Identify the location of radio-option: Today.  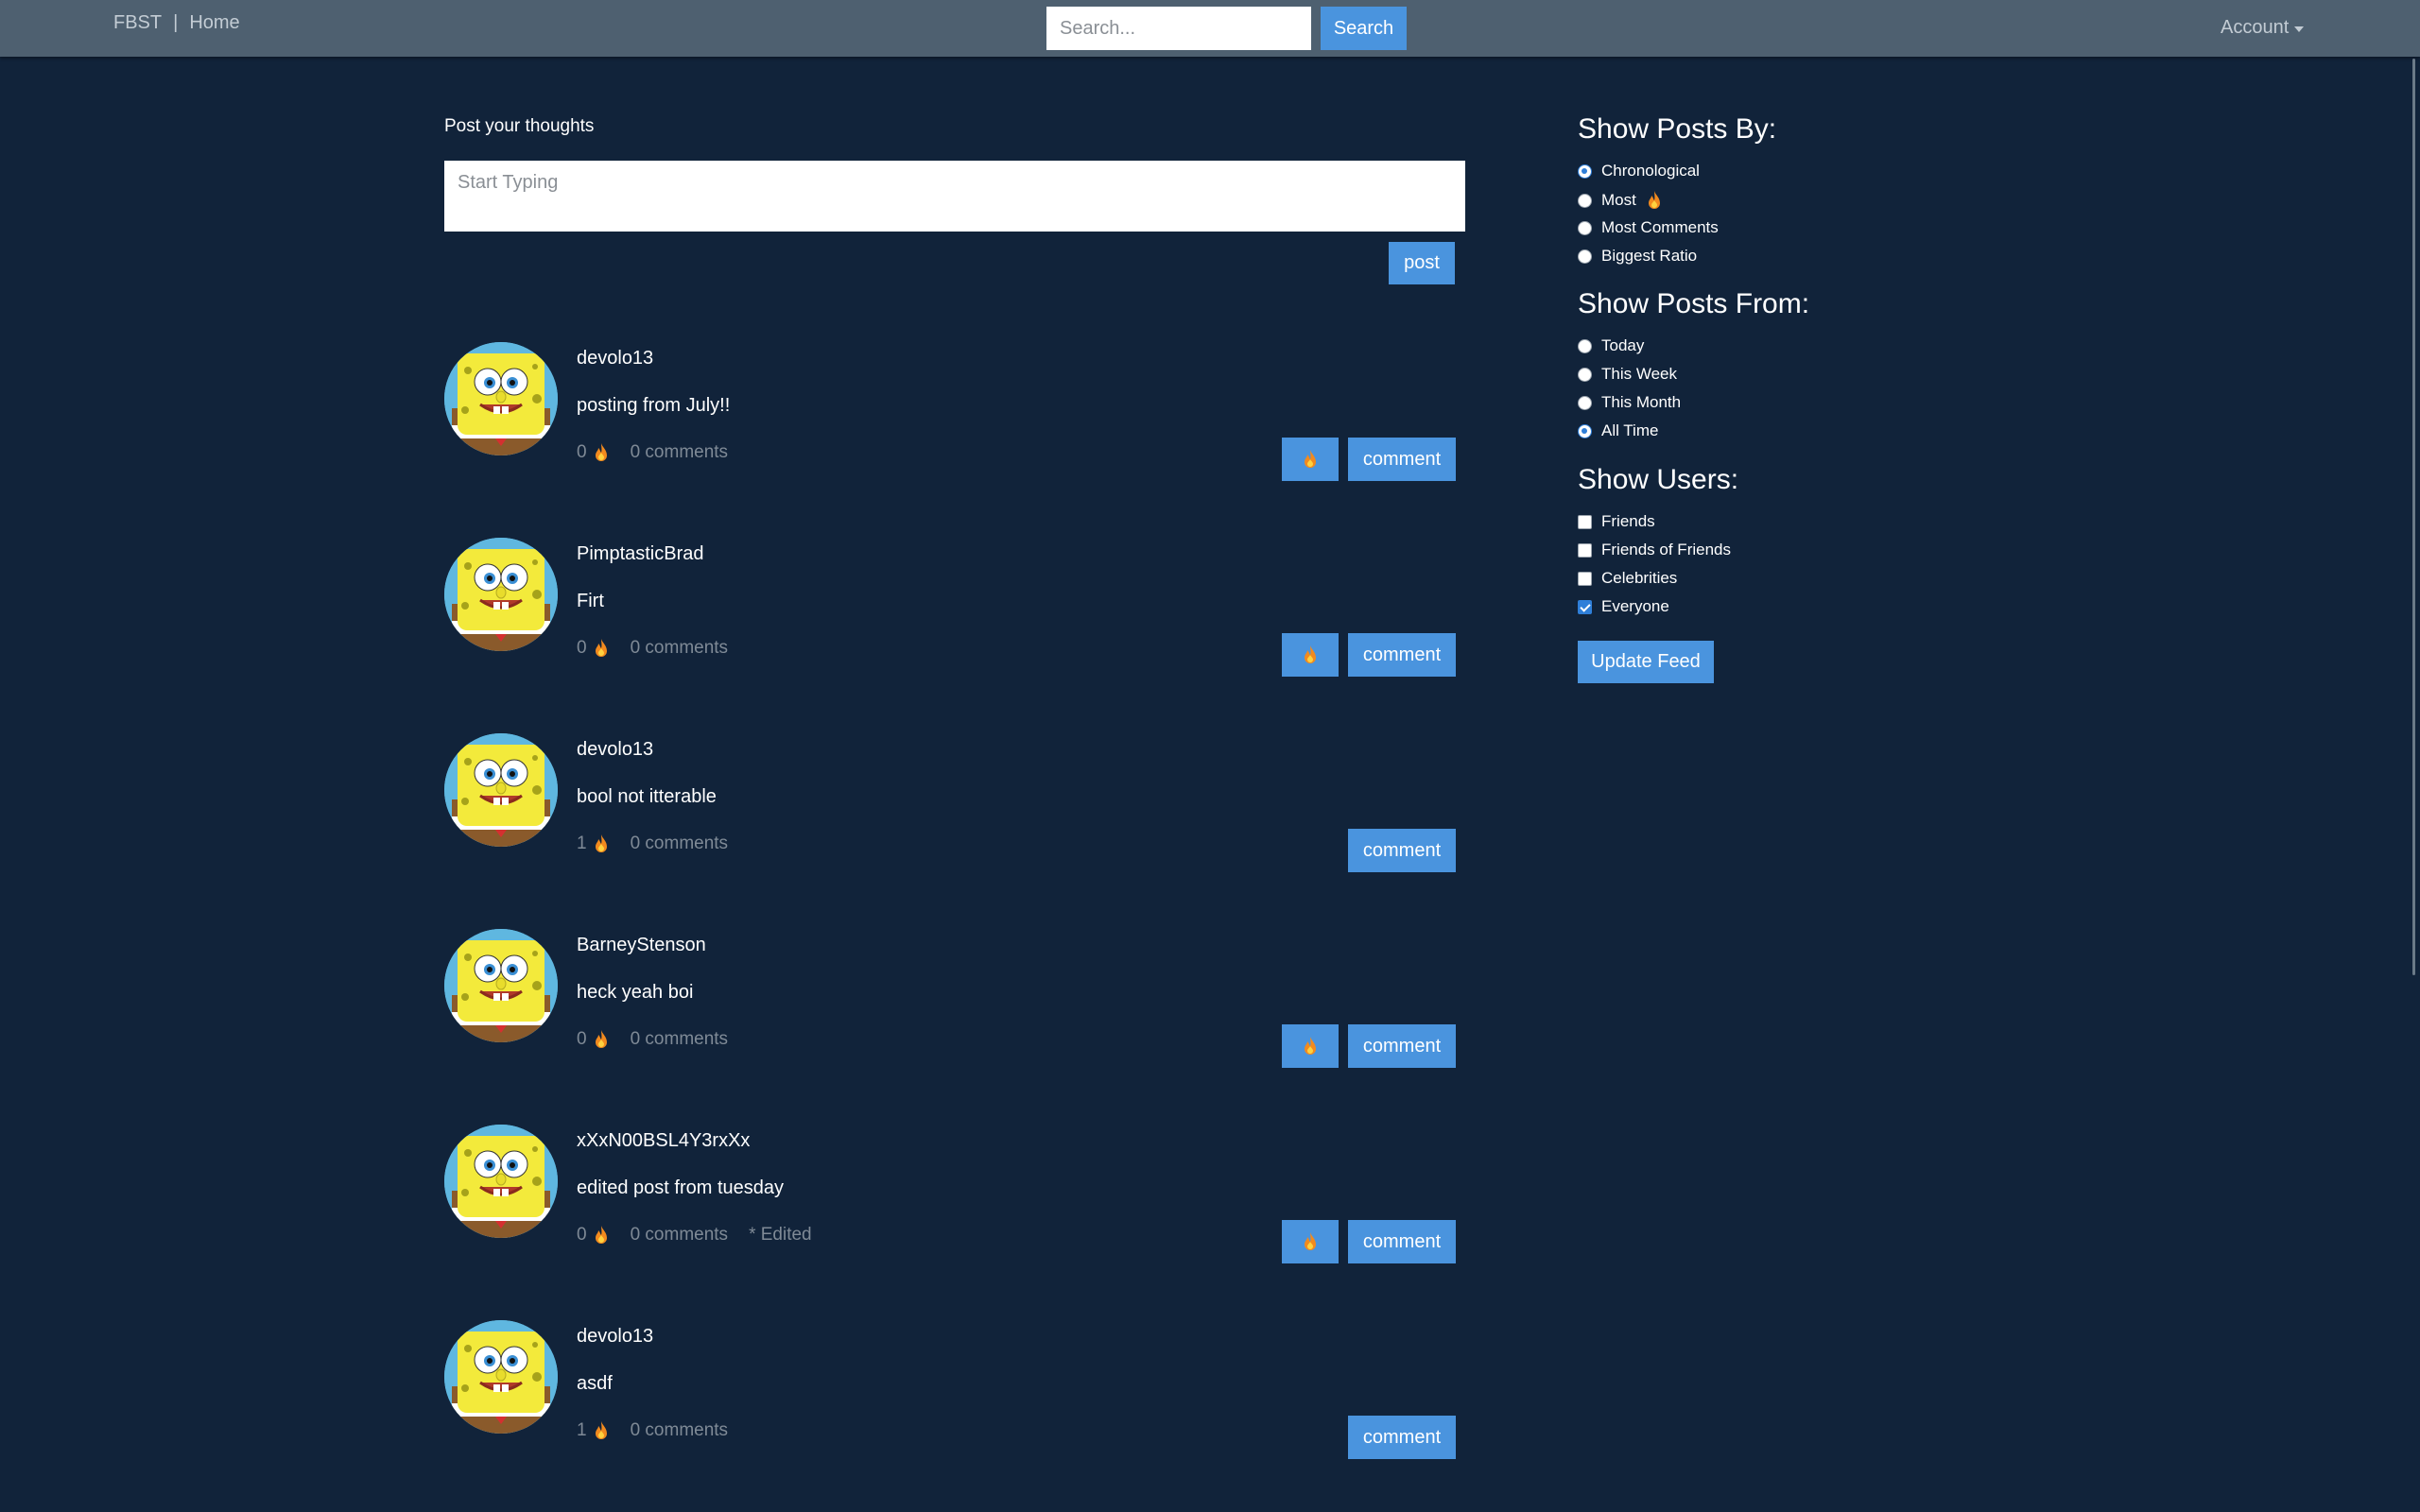
(1611, 345).